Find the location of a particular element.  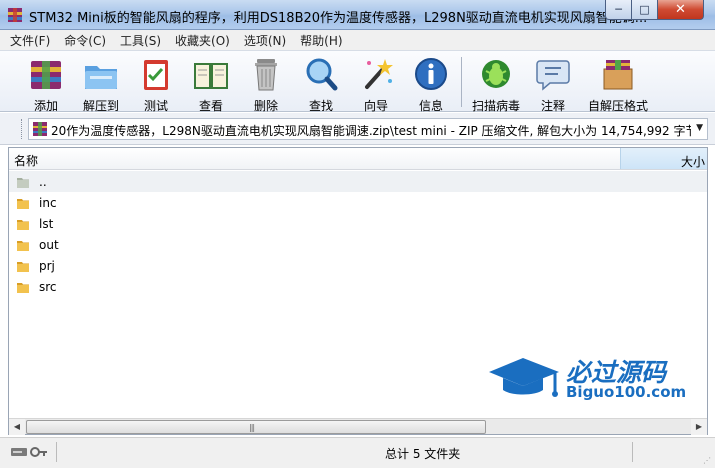

list-item: lst is located at coordinates (358, 223).